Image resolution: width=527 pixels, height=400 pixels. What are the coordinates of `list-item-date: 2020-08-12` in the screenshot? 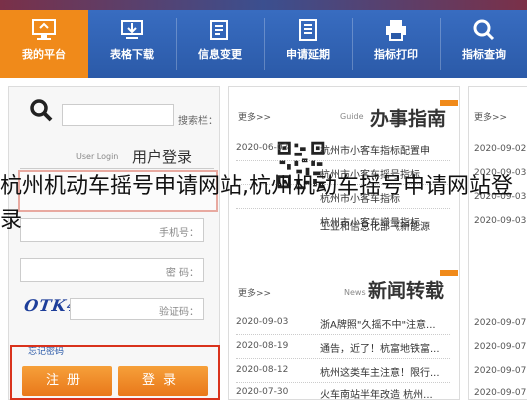 It's located at (262, 370).